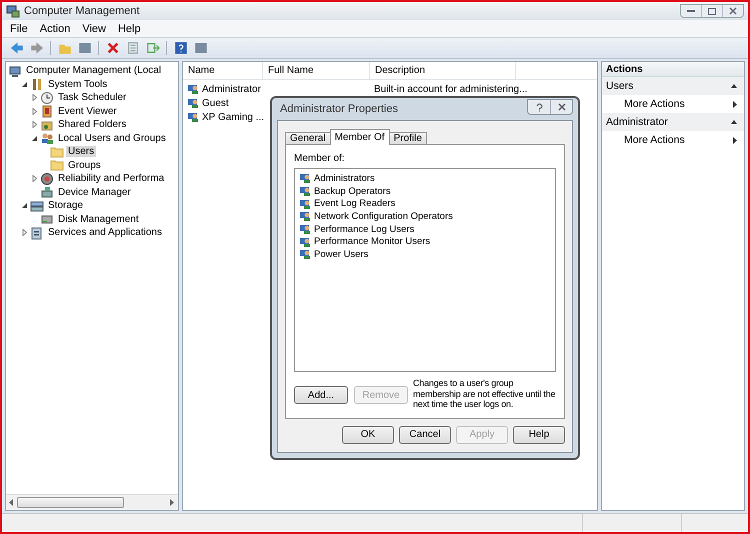 The image size is (750, 534). Describe the element at coordinates (673, 69) in the screenshot. I see `actions-header: Actions` at that location.